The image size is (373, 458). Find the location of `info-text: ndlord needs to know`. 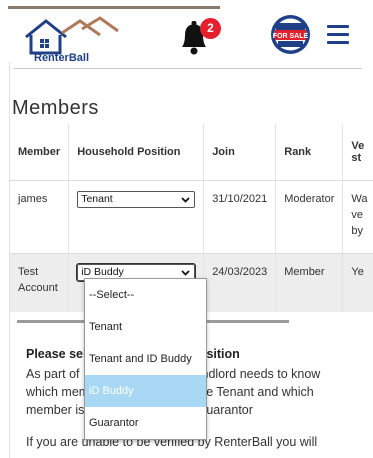

info-text: ndlord needs to know is located at coordinates (261, 374).